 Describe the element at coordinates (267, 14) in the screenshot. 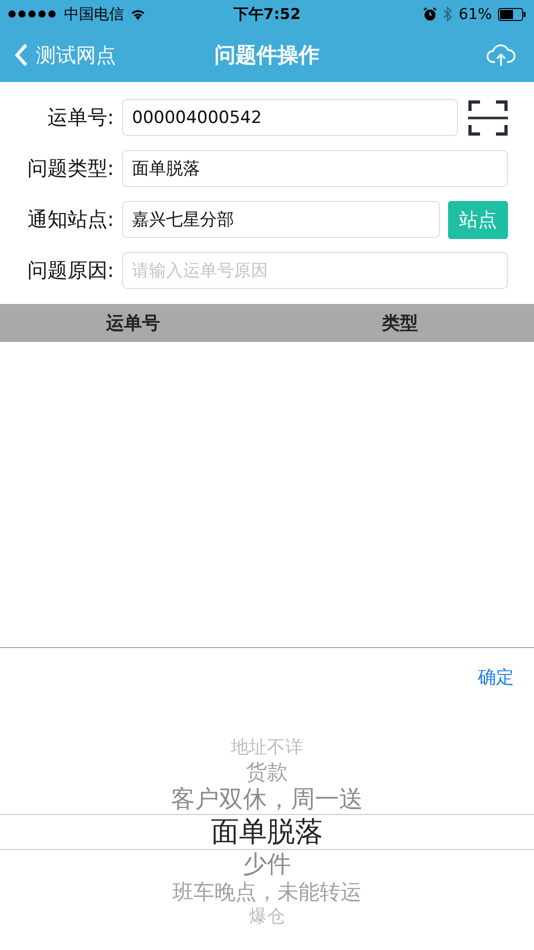

I see `clock-time: 下午7:52` at that location.